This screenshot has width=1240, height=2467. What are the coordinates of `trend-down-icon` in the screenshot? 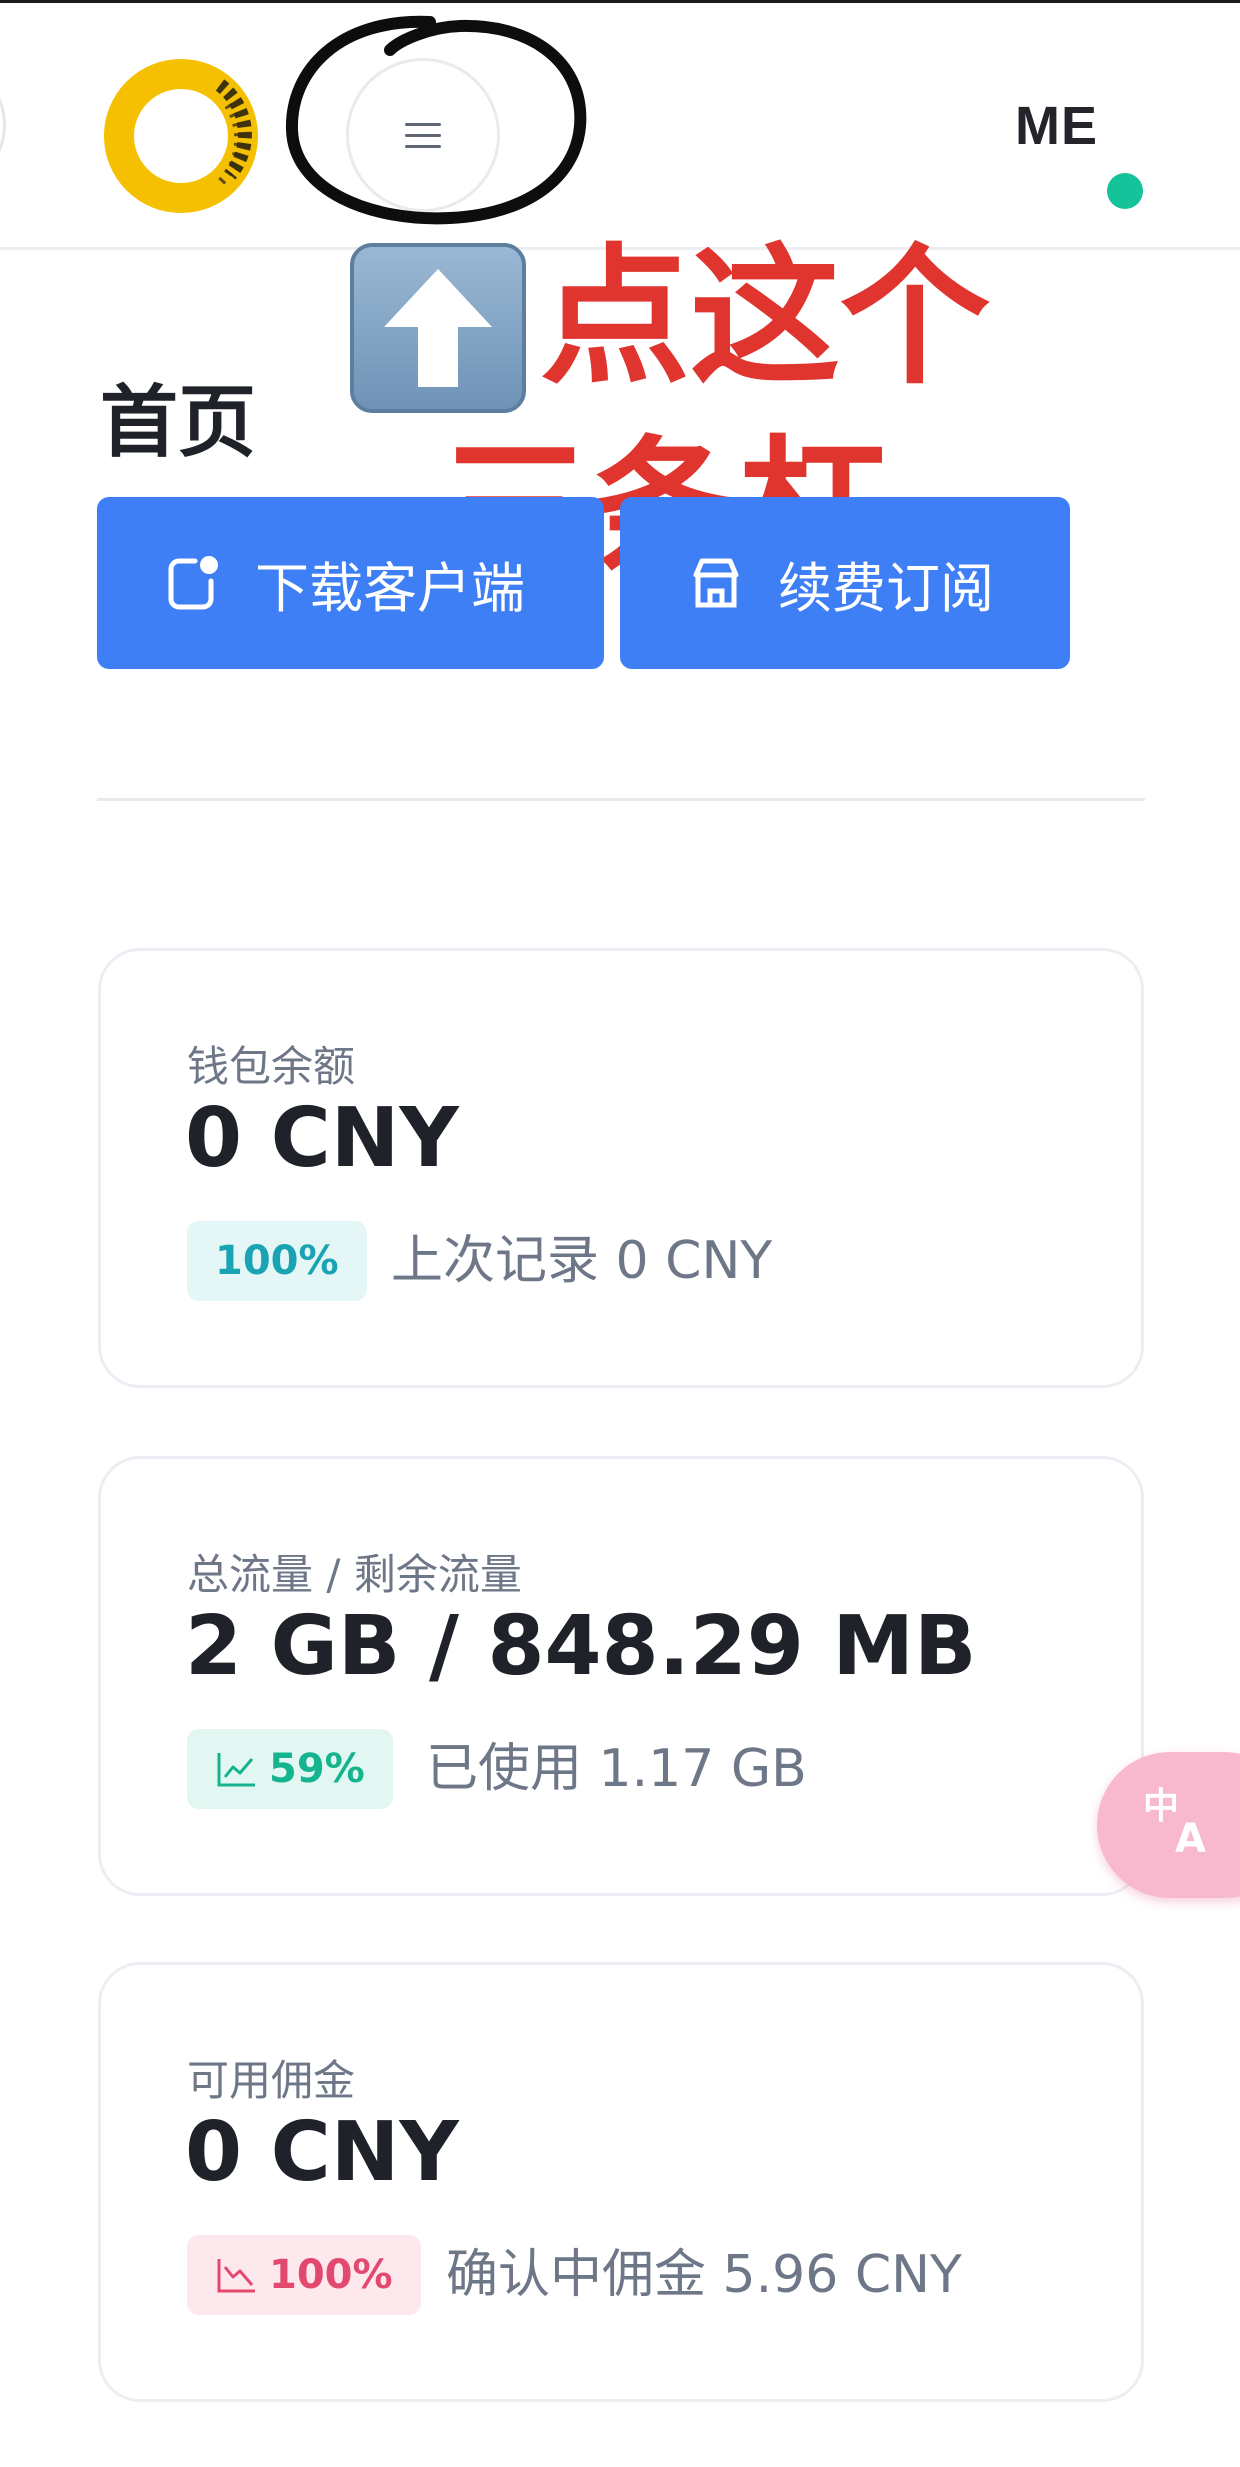 It's located at (236, 2276).